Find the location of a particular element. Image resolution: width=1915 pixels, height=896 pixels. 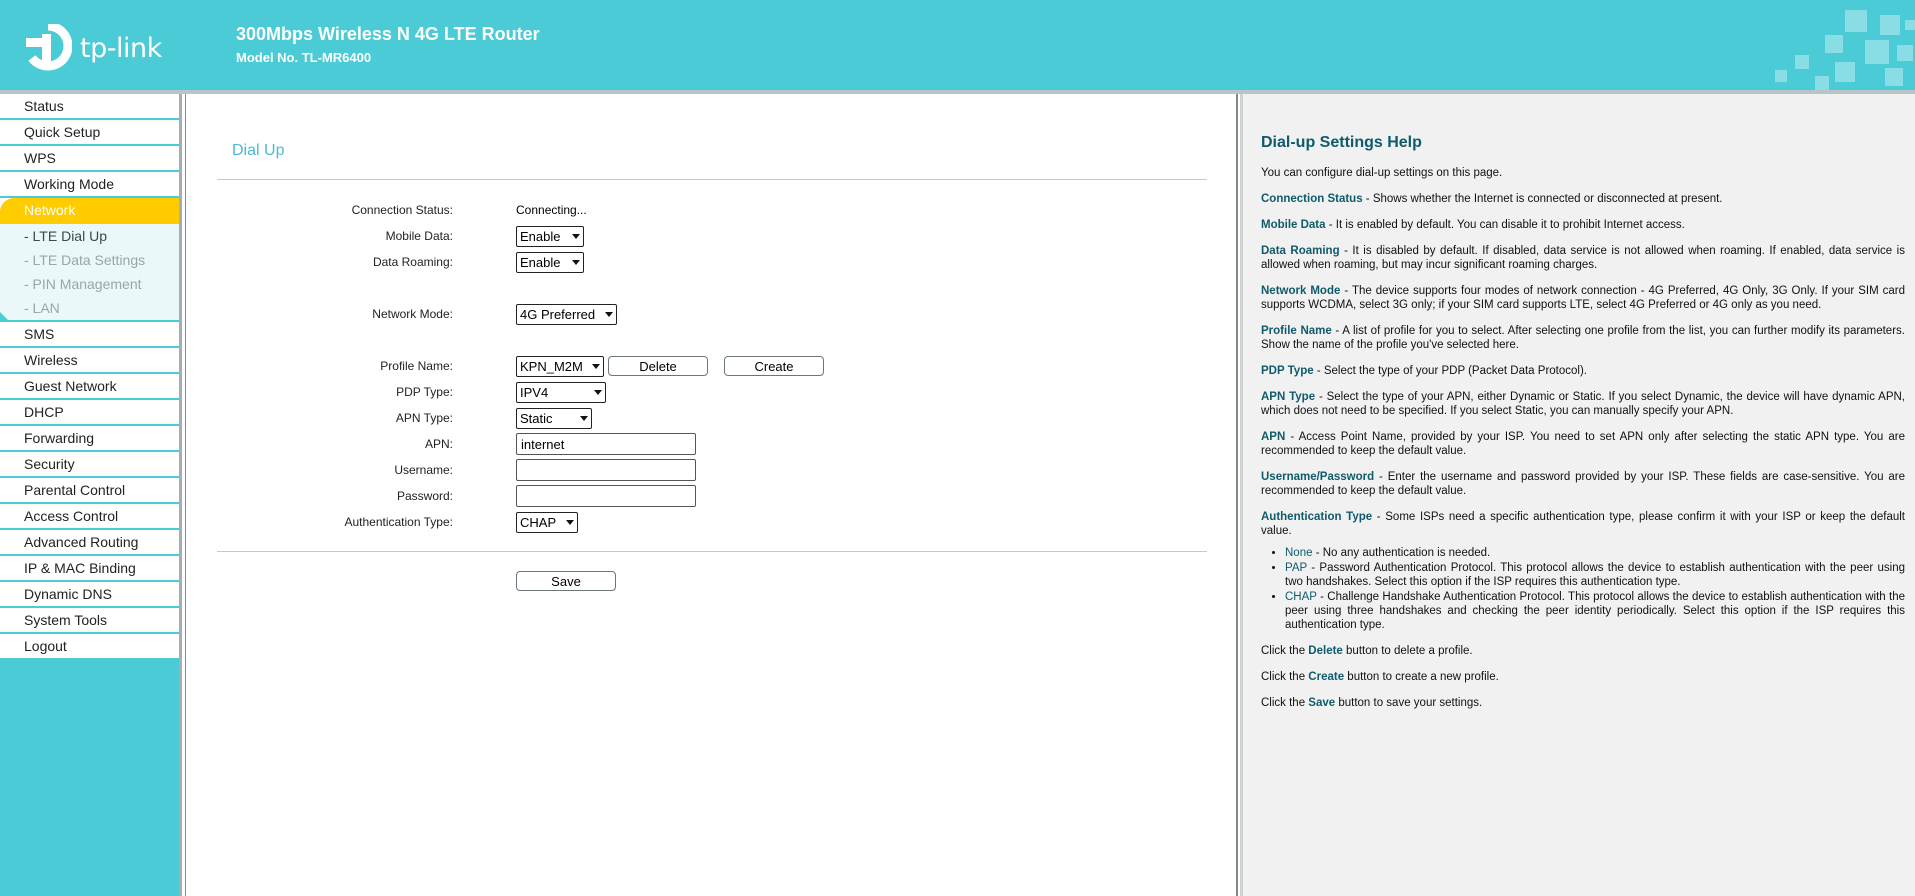

sidebar-item-guest-network: Guest Network is located at coordinates (89, 387).